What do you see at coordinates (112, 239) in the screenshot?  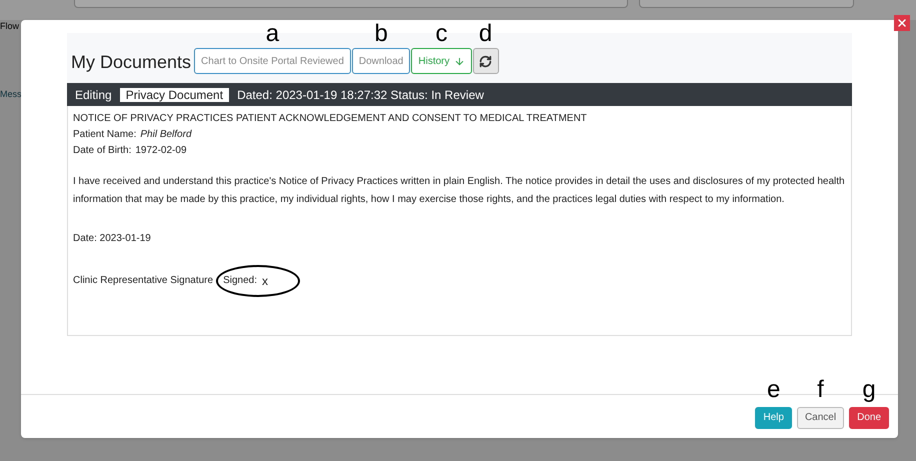 I see `signed-date: Date: 2023-01-19` at bounding box center [112, 239].